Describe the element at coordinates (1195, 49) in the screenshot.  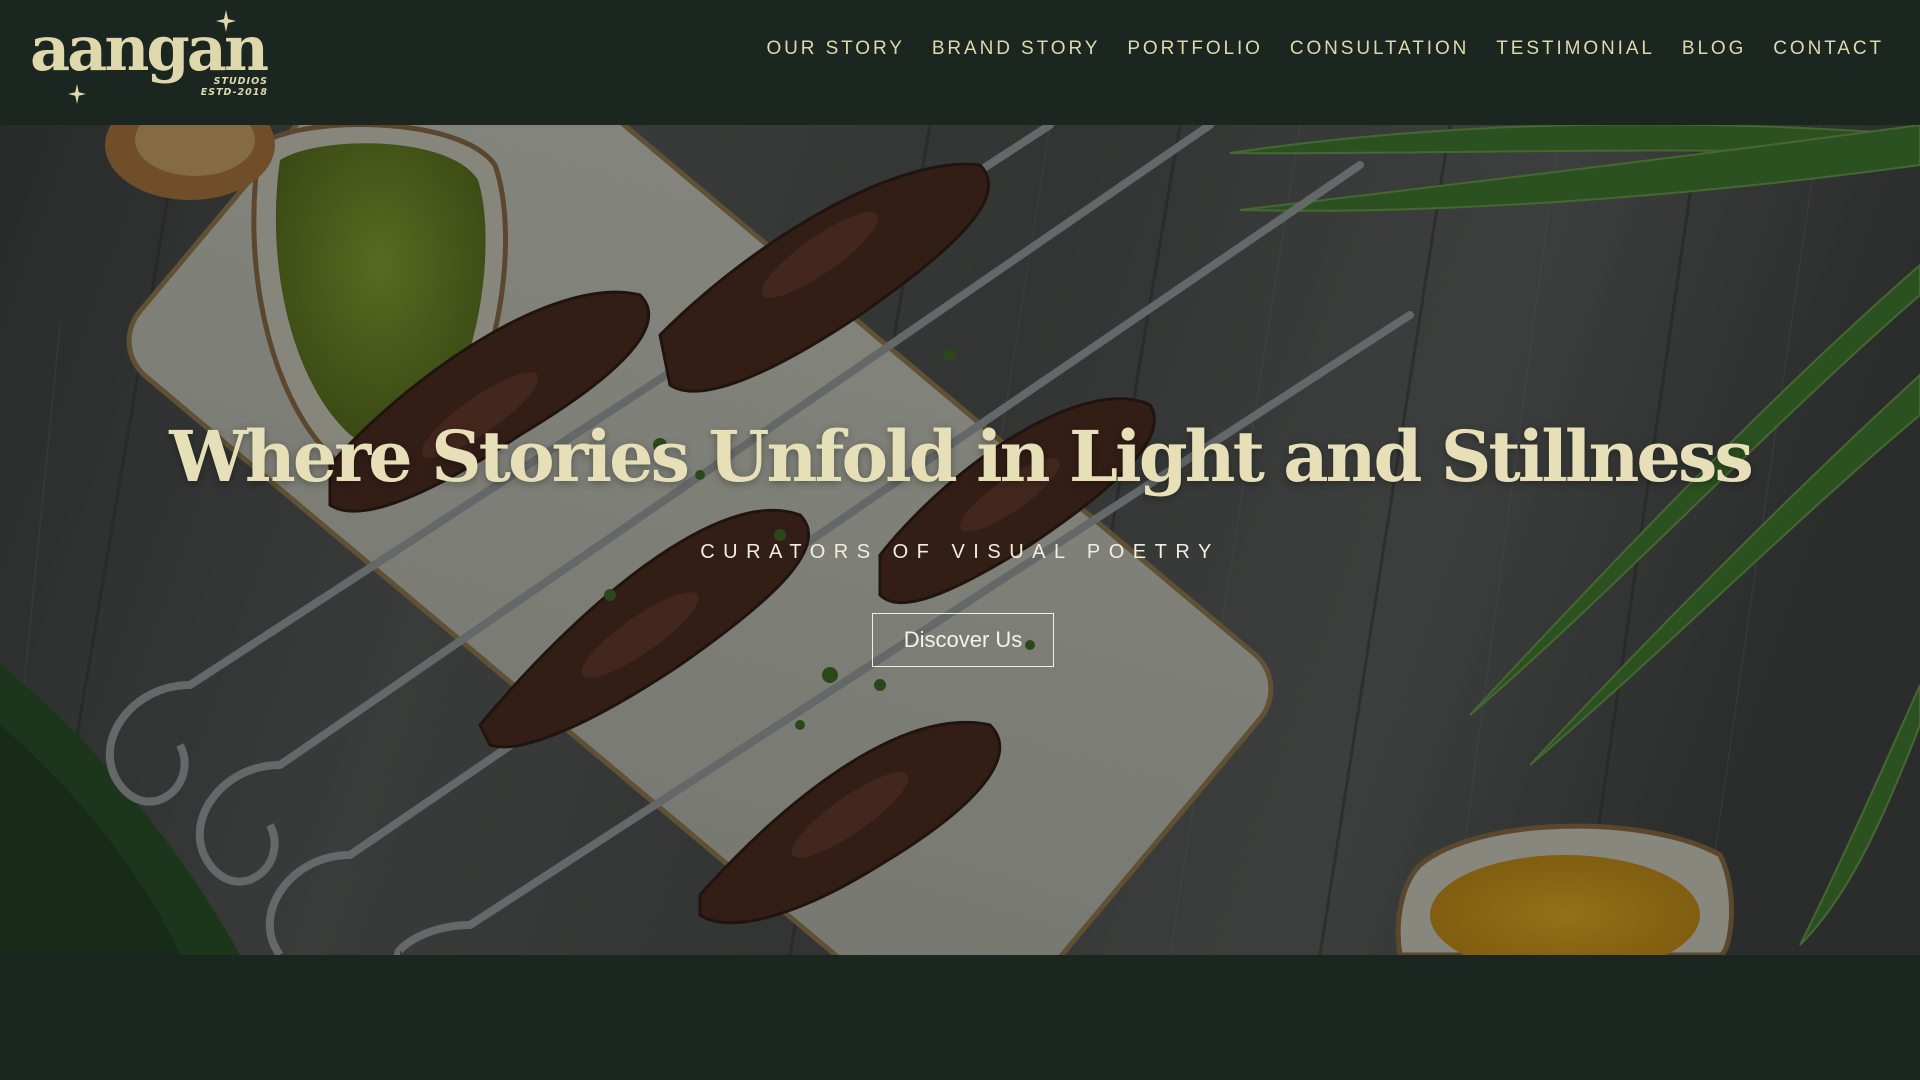
I see `nav-portfolio: PORTFOLIO` at that location.